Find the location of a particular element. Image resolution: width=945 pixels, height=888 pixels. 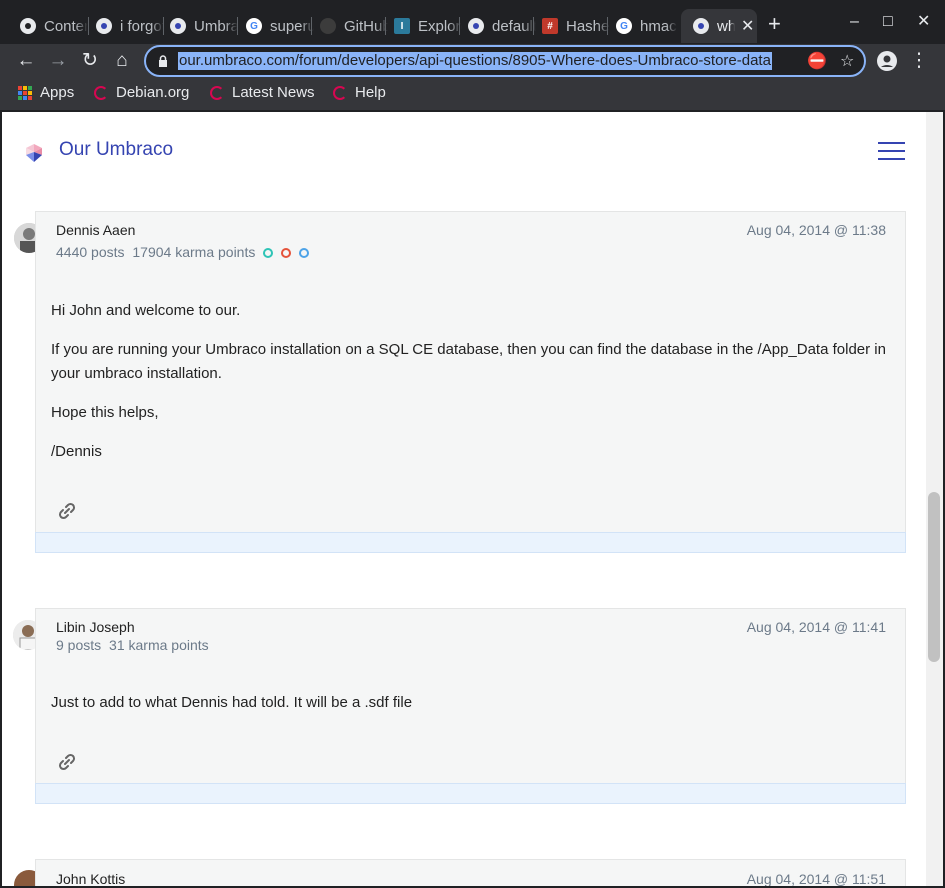

tab-5: I Explore is located at coordinates (422, 26).